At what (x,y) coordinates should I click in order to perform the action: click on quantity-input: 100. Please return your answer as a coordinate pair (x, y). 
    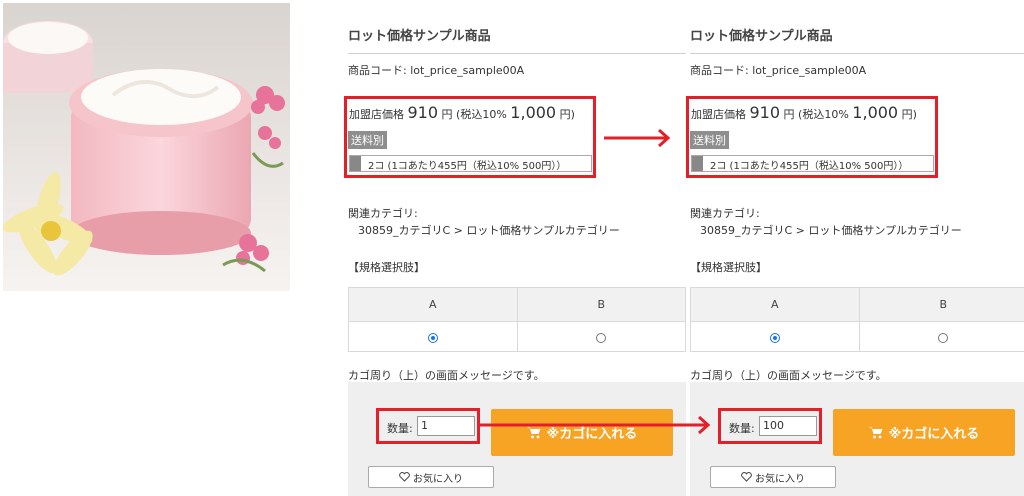
    Looking at the image, I should click on (788, 426).